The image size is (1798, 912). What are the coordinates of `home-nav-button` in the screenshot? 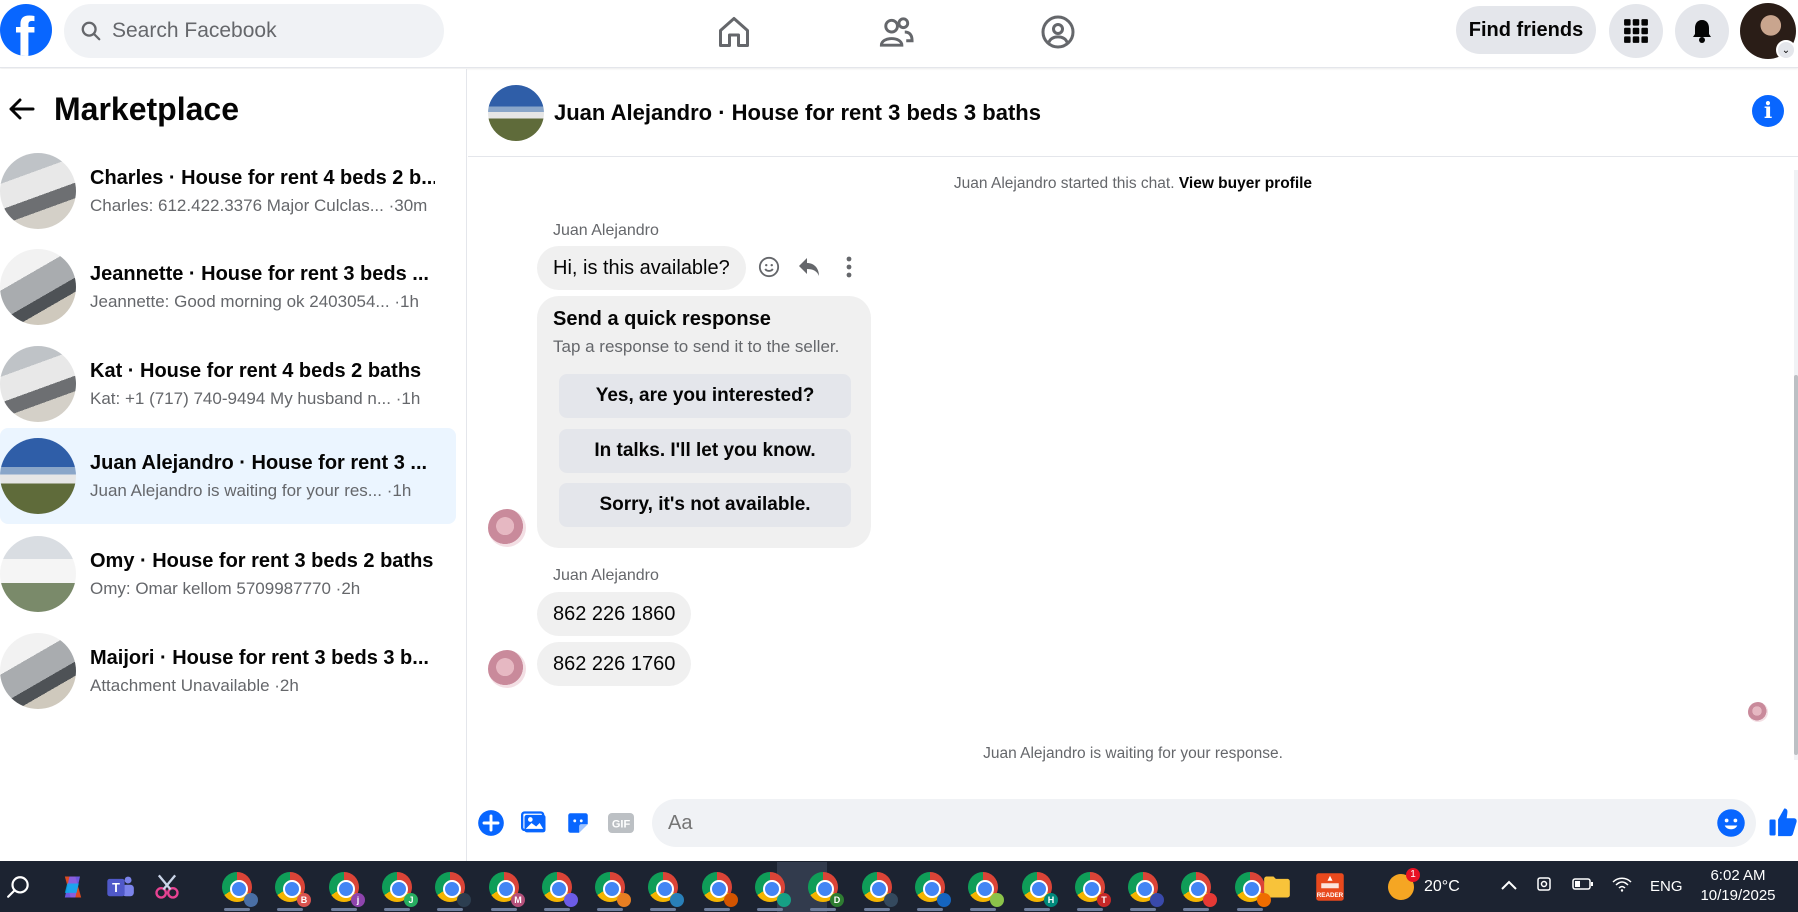 It's located at (734, 32).